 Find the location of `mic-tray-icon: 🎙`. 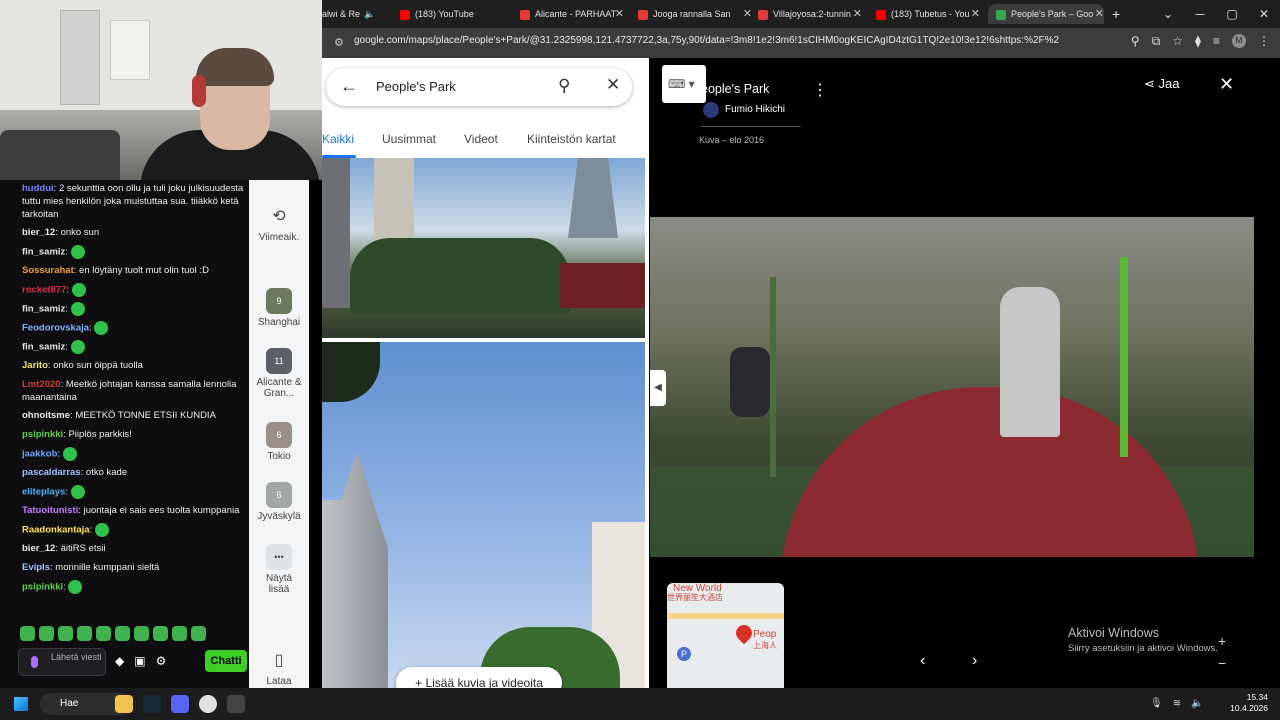

mic-tray-icon: 🎙 is located at coordinates (1156, 703).